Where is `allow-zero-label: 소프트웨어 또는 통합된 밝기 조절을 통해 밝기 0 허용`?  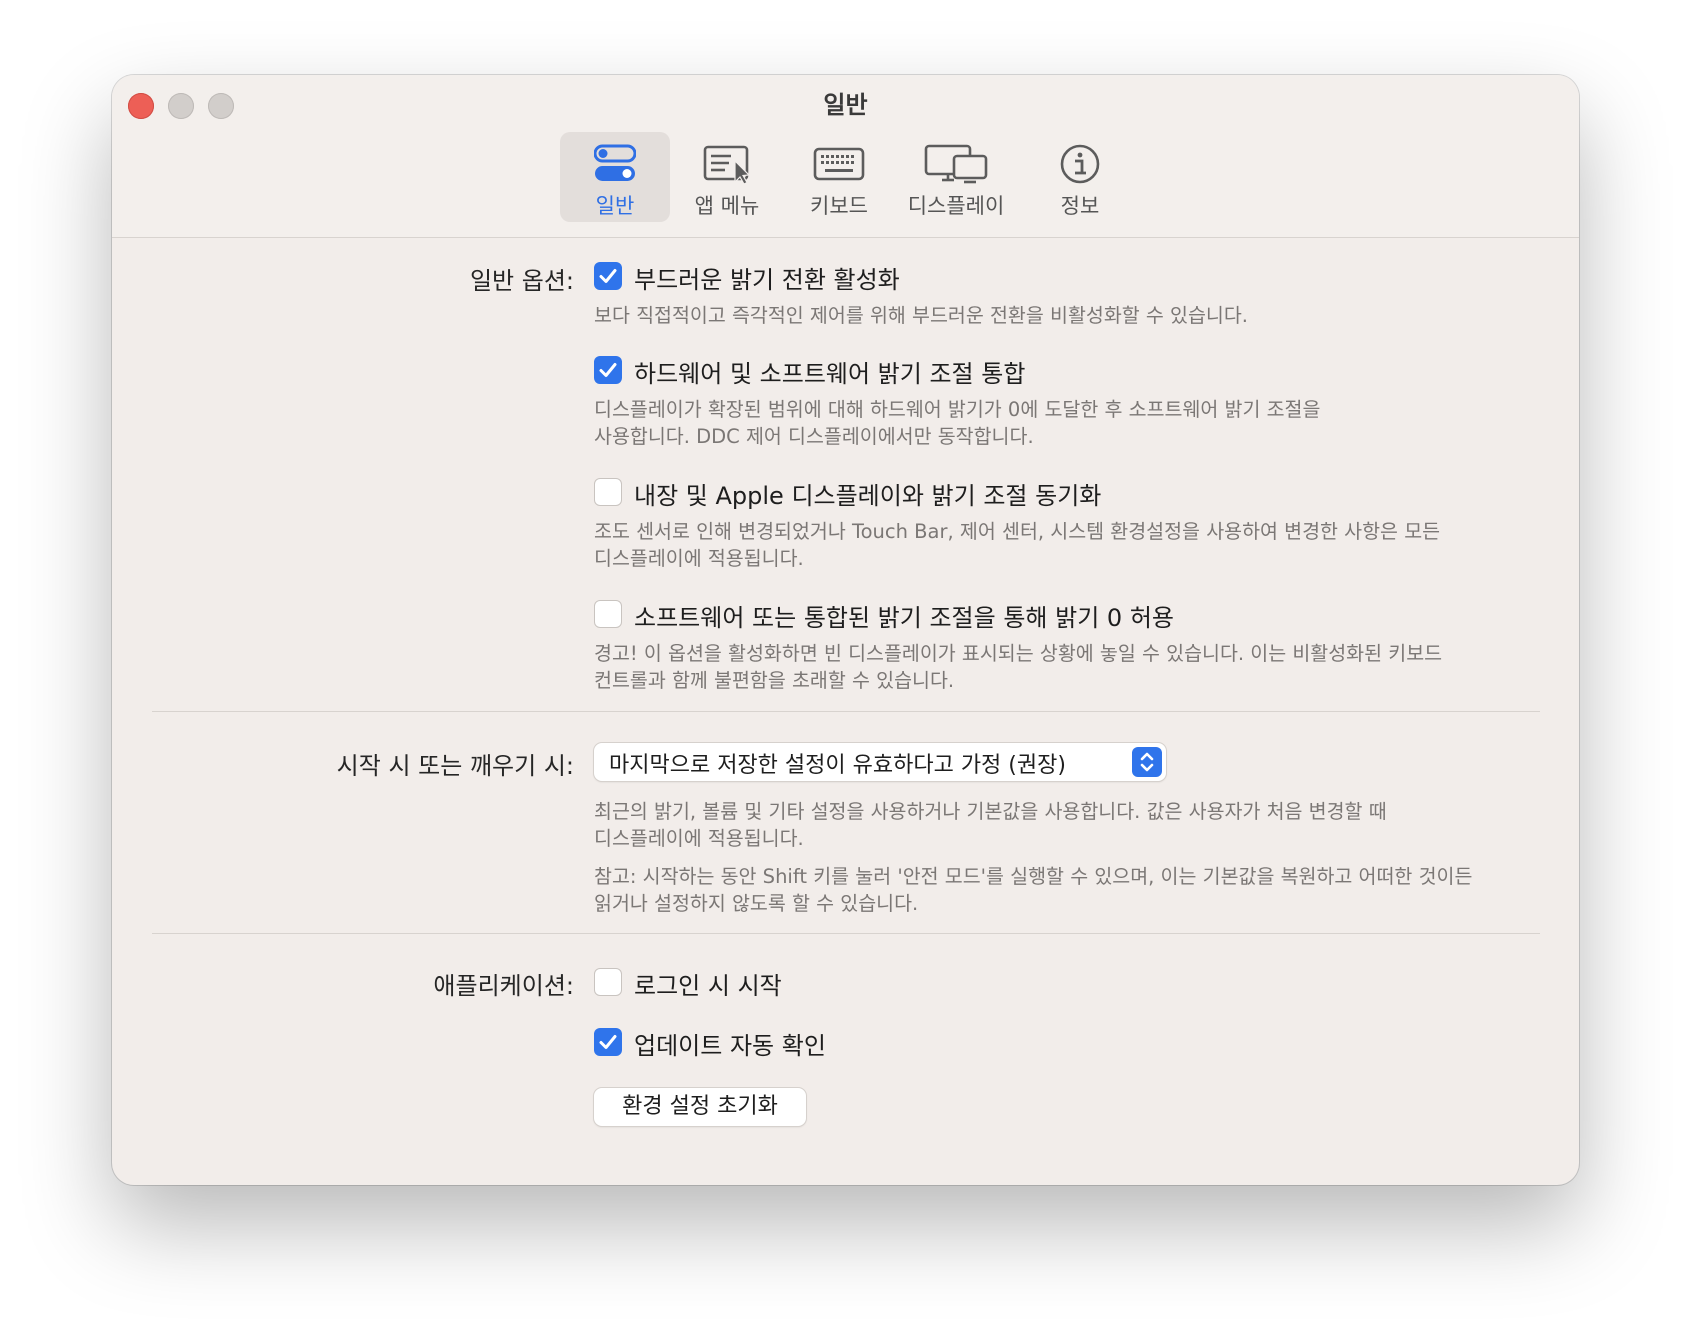 allow-zero-label: 소프트웨어 또는 통합된 밝기 조절을 통해 밝기 0 허용 is located at coordinates (904, 615).